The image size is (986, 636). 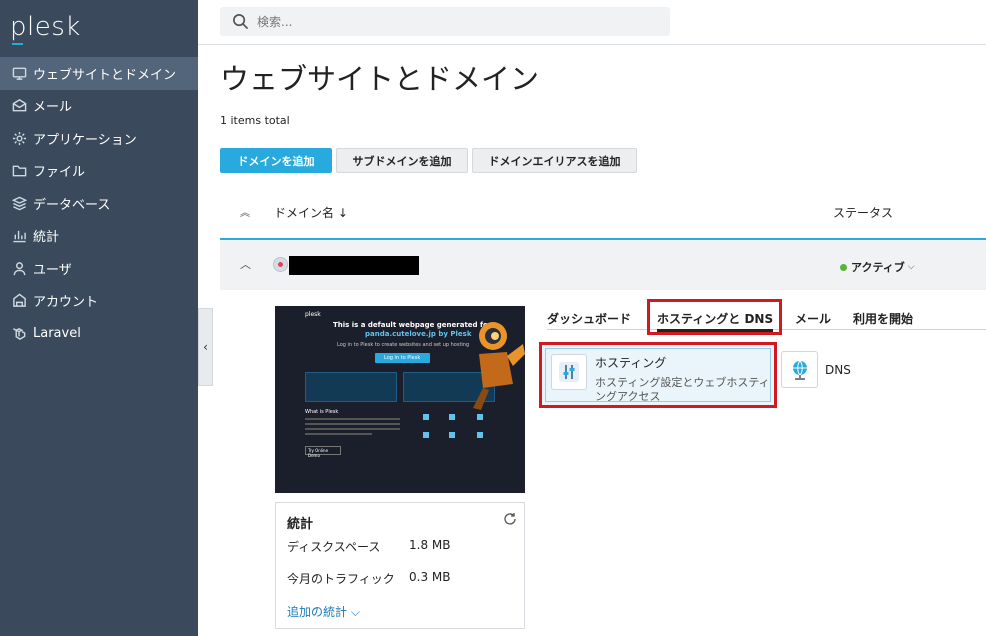 What do you see at coordinates (46, 238) in the screenshot?
I see `sidebar-item-label: 統計` at bounding box center [46, 238].